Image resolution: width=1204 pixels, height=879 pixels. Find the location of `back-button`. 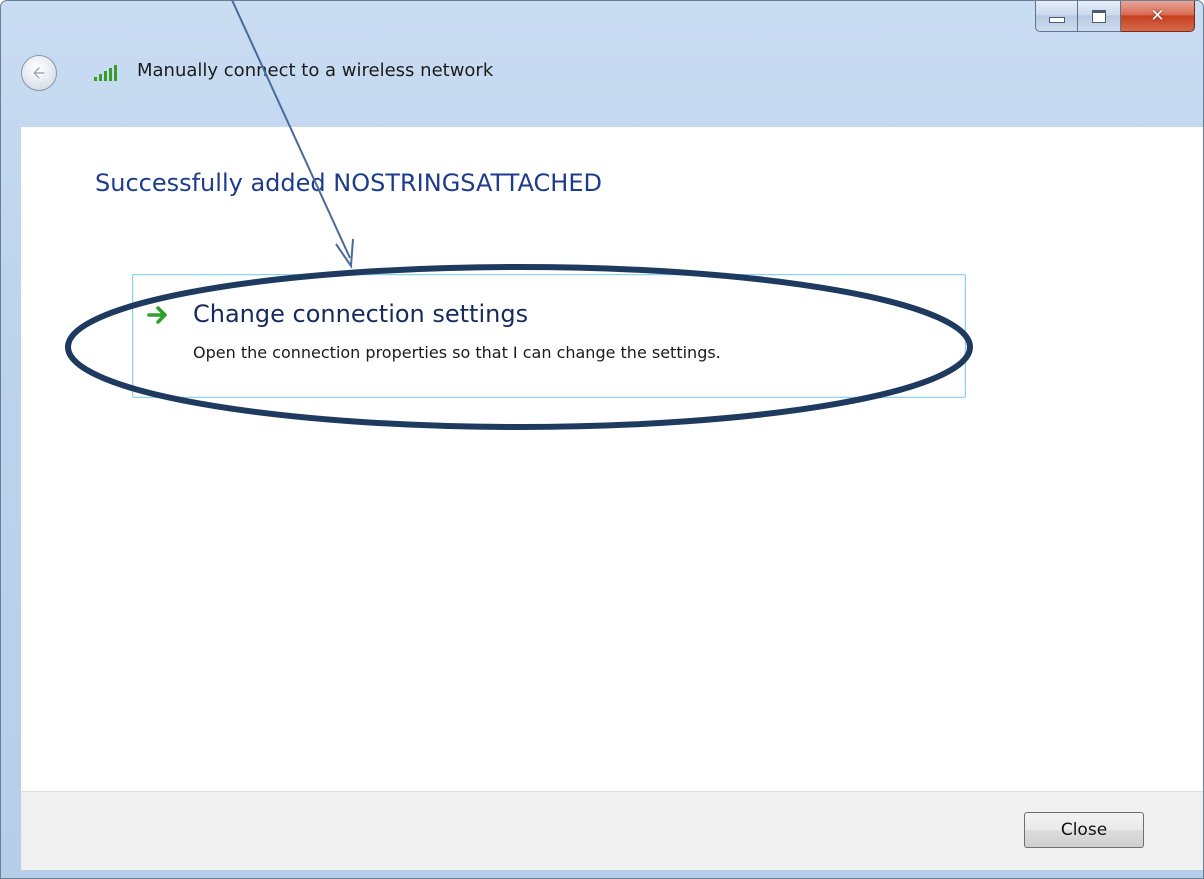

back-button is located at coordinates (39, 73).